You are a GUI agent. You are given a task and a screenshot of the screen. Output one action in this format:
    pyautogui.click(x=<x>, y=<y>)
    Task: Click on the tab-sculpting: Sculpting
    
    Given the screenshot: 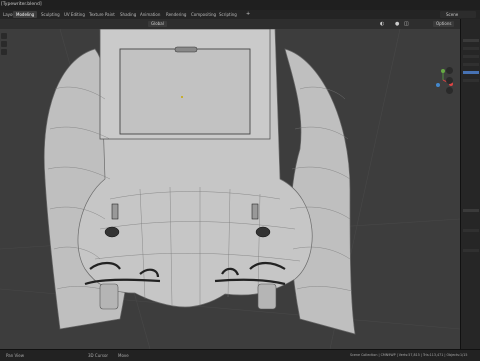 What is the action you would take?
    pyautogui.click(x=50, y=14)
    